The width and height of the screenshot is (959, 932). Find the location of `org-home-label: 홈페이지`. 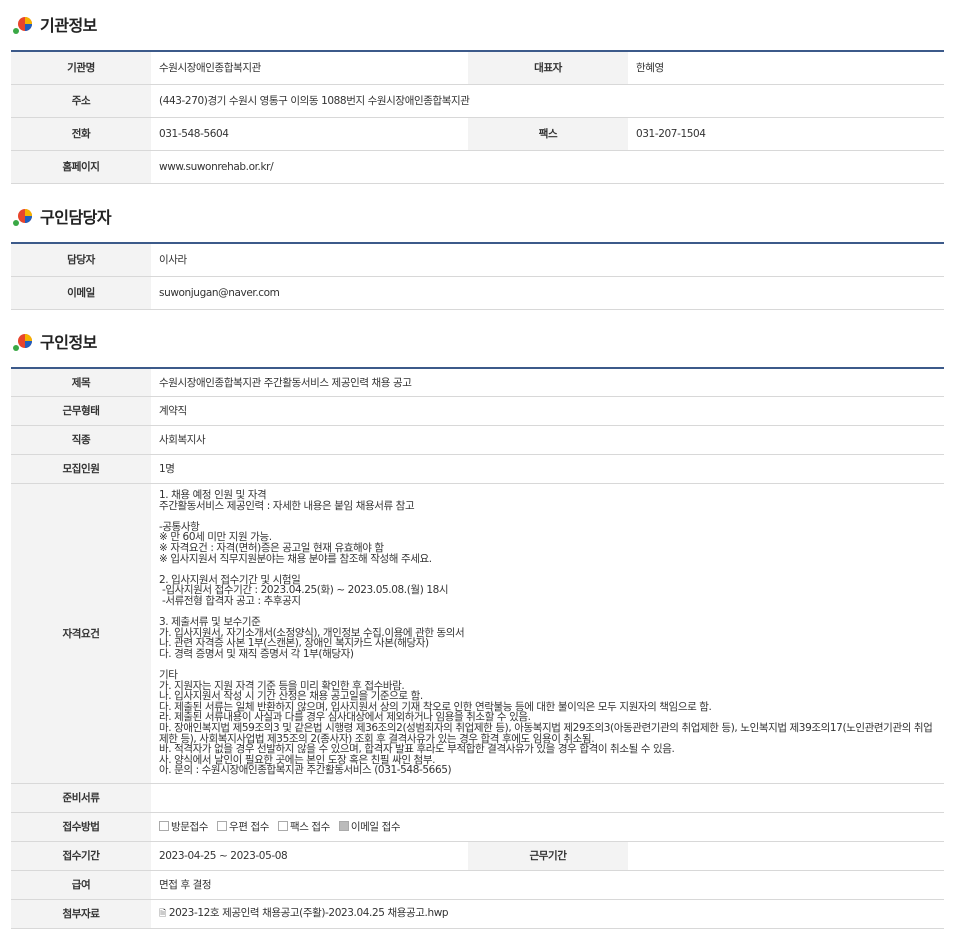

org-home-label: 홈페이지 is located at coordinates (81, 167).